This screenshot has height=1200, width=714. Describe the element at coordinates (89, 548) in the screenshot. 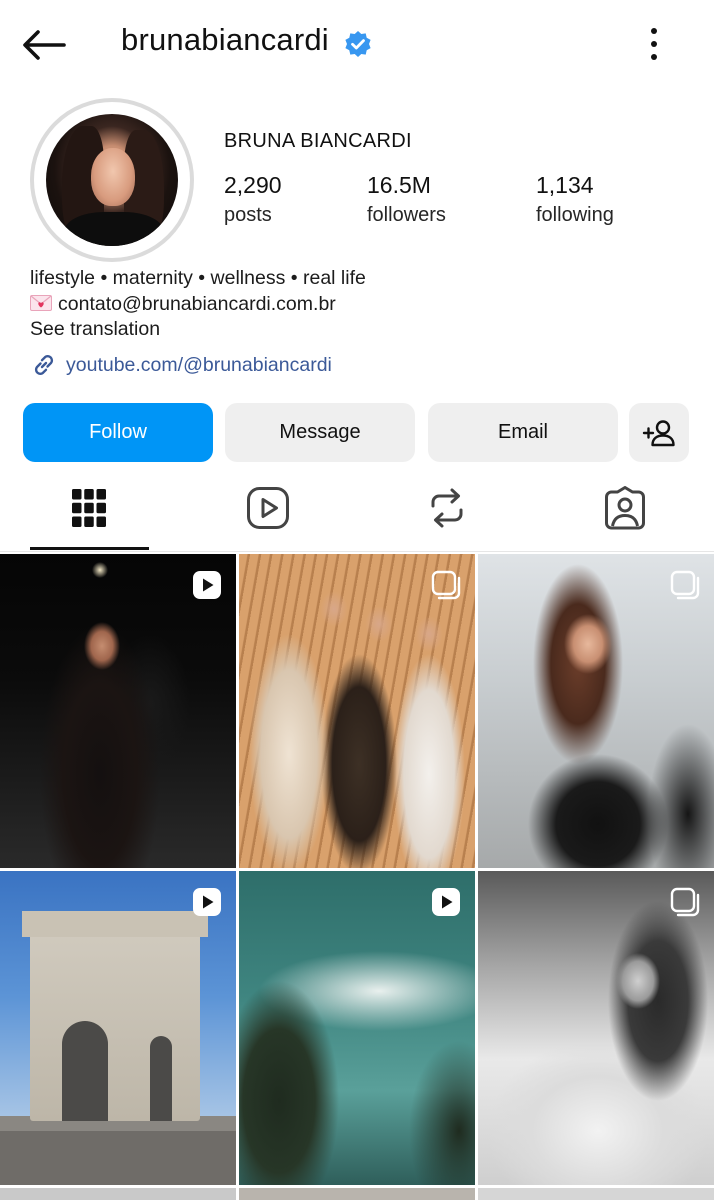

I see `selected-tab-indicator` at that location.